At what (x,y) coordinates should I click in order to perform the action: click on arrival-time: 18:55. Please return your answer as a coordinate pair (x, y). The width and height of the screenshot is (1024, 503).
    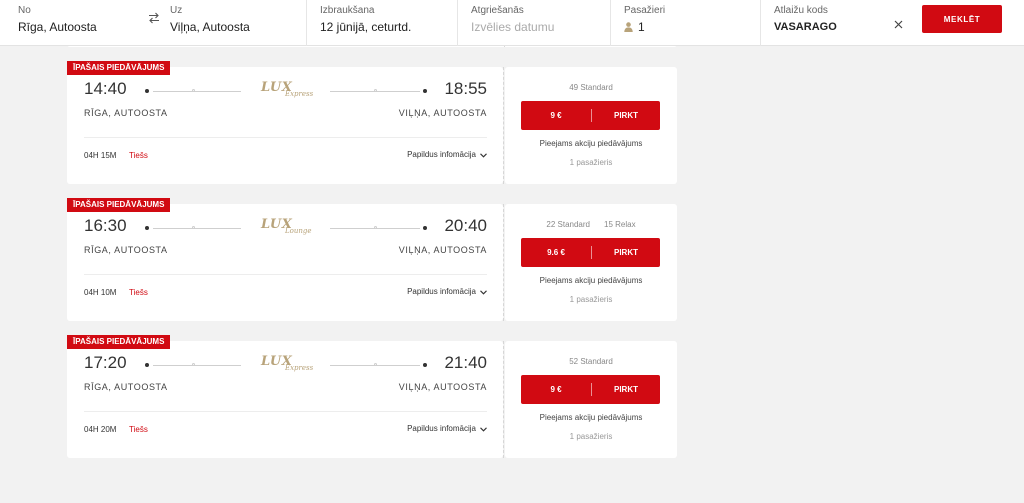
    Looking at the image, I should click on (465, 88).